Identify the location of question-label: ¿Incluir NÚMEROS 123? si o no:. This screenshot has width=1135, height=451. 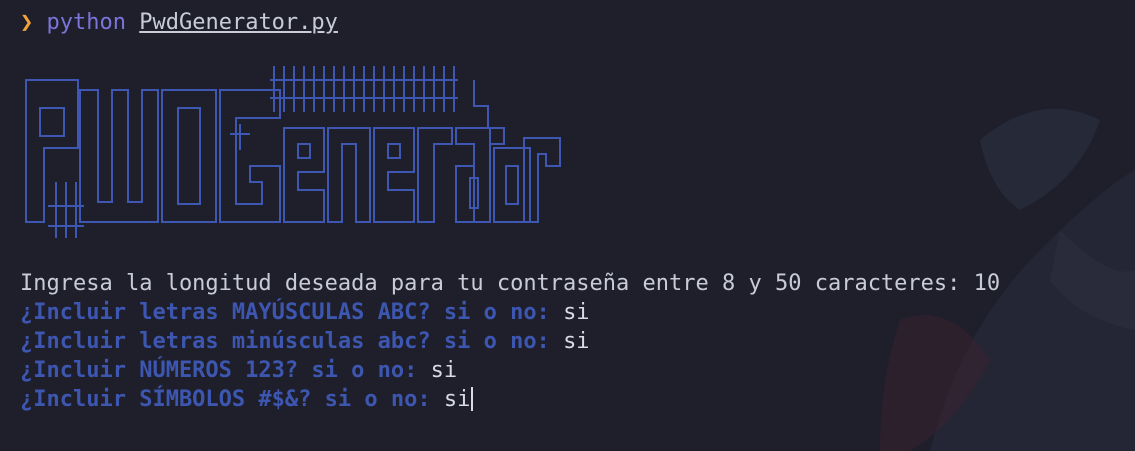
(225, 370).